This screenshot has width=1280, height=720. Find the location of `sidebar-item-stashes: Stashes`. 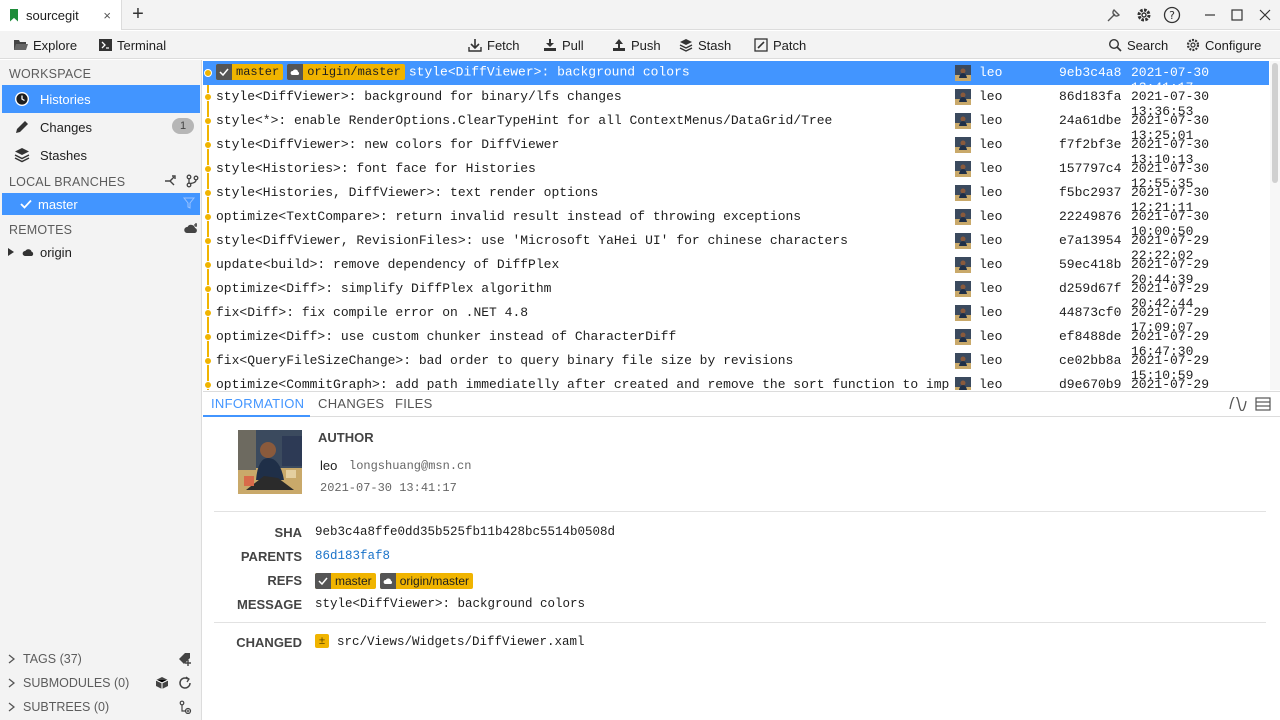

sidebar-item-stashes: Stashes is located at coordinates (101, 155).